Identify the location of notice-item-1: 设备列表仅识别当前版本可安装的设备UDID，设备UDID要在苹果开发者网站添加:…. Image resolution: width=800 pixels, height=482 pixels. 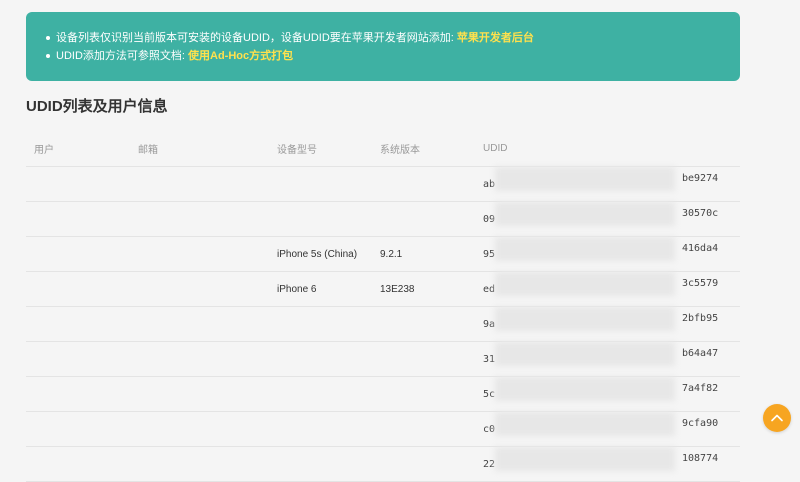
(393, 38).